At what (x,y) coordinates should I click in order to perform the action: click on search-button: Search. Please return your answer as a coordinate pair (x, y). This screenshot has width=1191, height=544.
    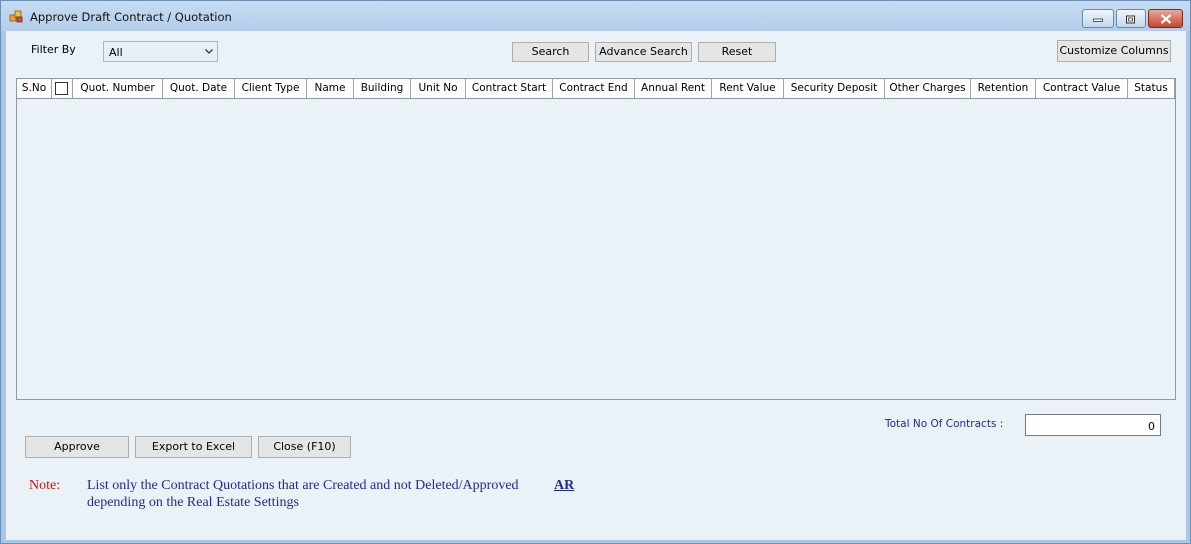
    Looking at the image, I should click on (550, 52).